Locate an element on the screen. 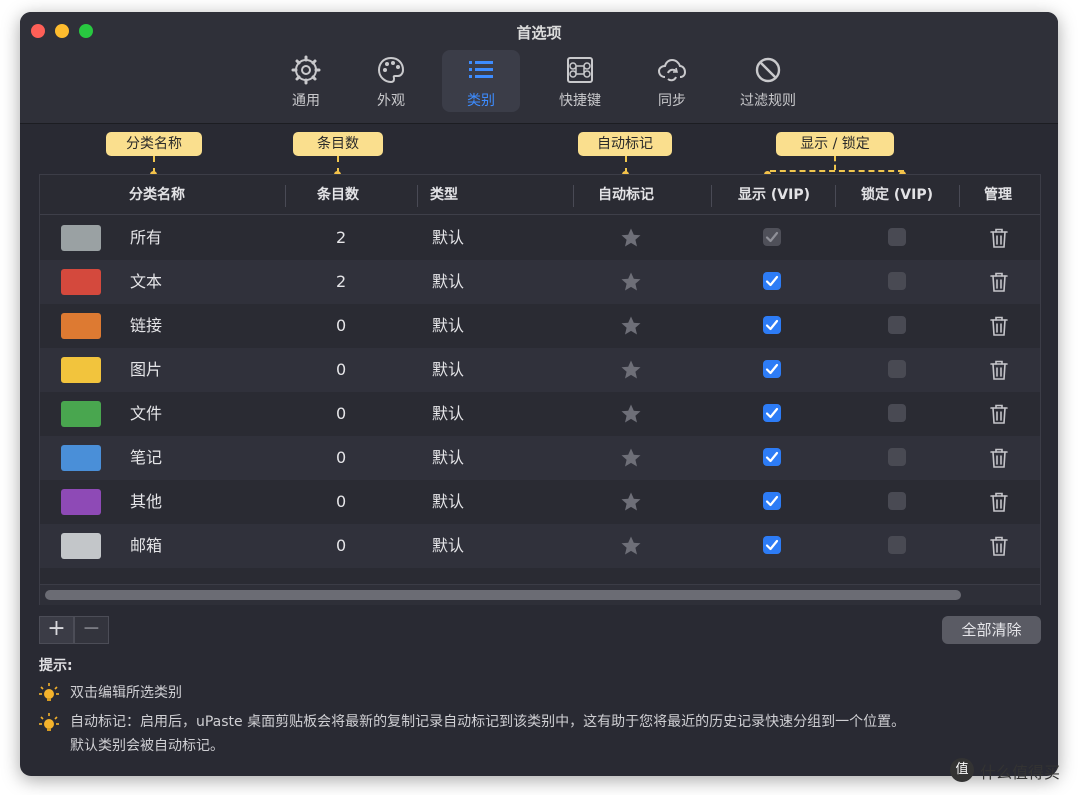 The height and width of the screenshot is (795, 1080). window-title: 首选项 is located at coordinates (539, 33).